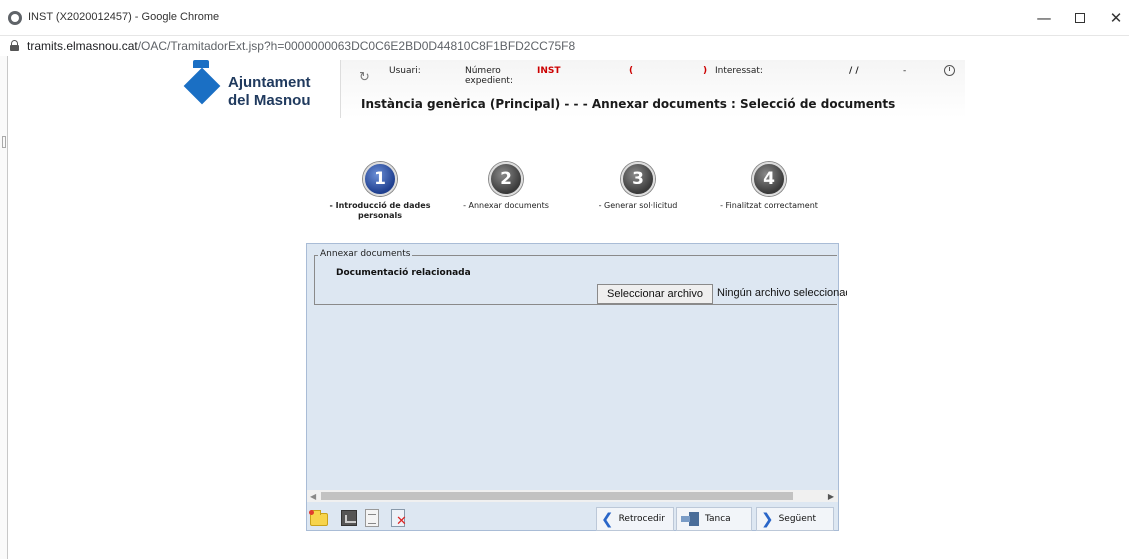 The width and height of the screenshot is (1129, 559). What do you see at coordinates (489, 81) in the screenshot?
I see `numero-label-2: expedient:` at bounding box center [489, 81].